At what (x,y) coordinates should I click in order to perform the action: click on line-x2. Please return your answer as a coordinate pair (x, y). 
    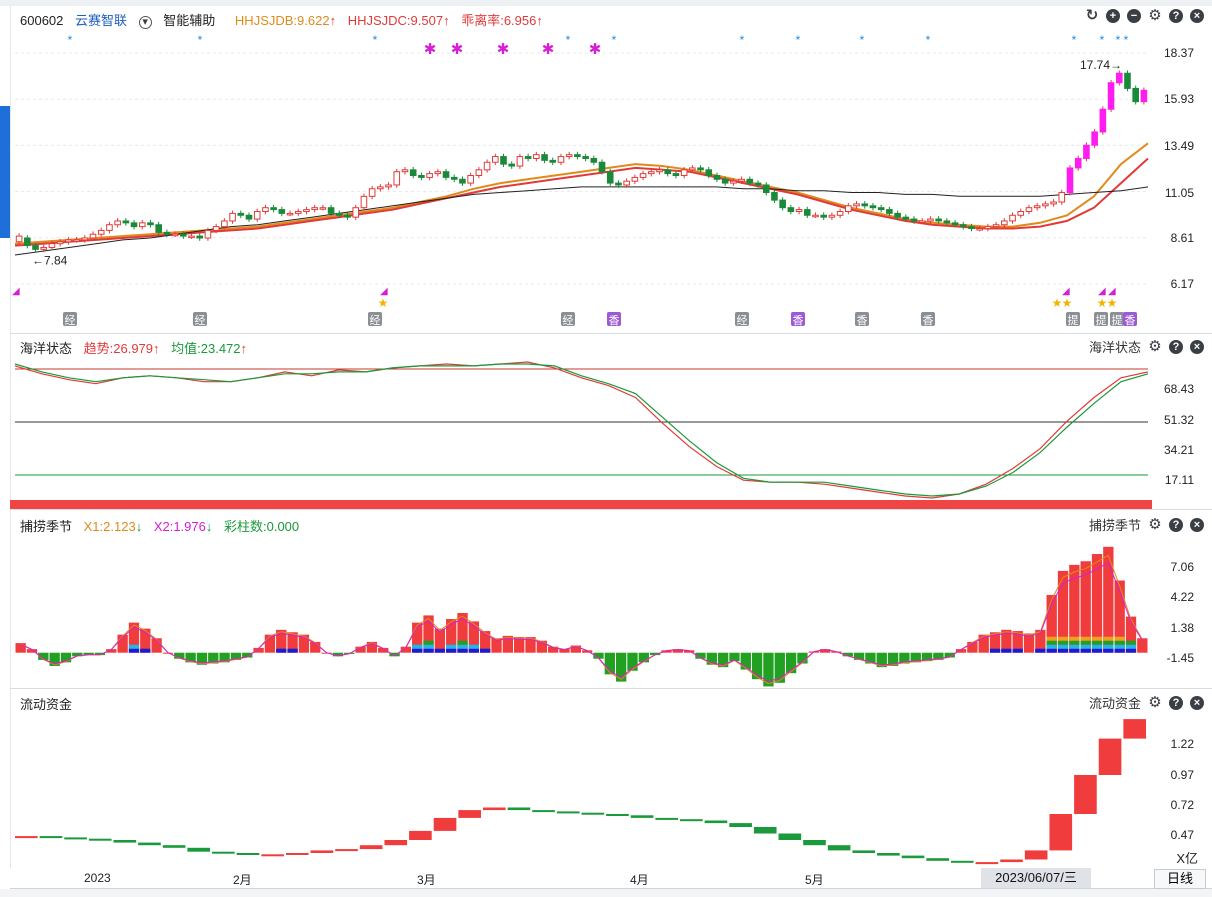
    Looking at the image, I should click on (581, 621).